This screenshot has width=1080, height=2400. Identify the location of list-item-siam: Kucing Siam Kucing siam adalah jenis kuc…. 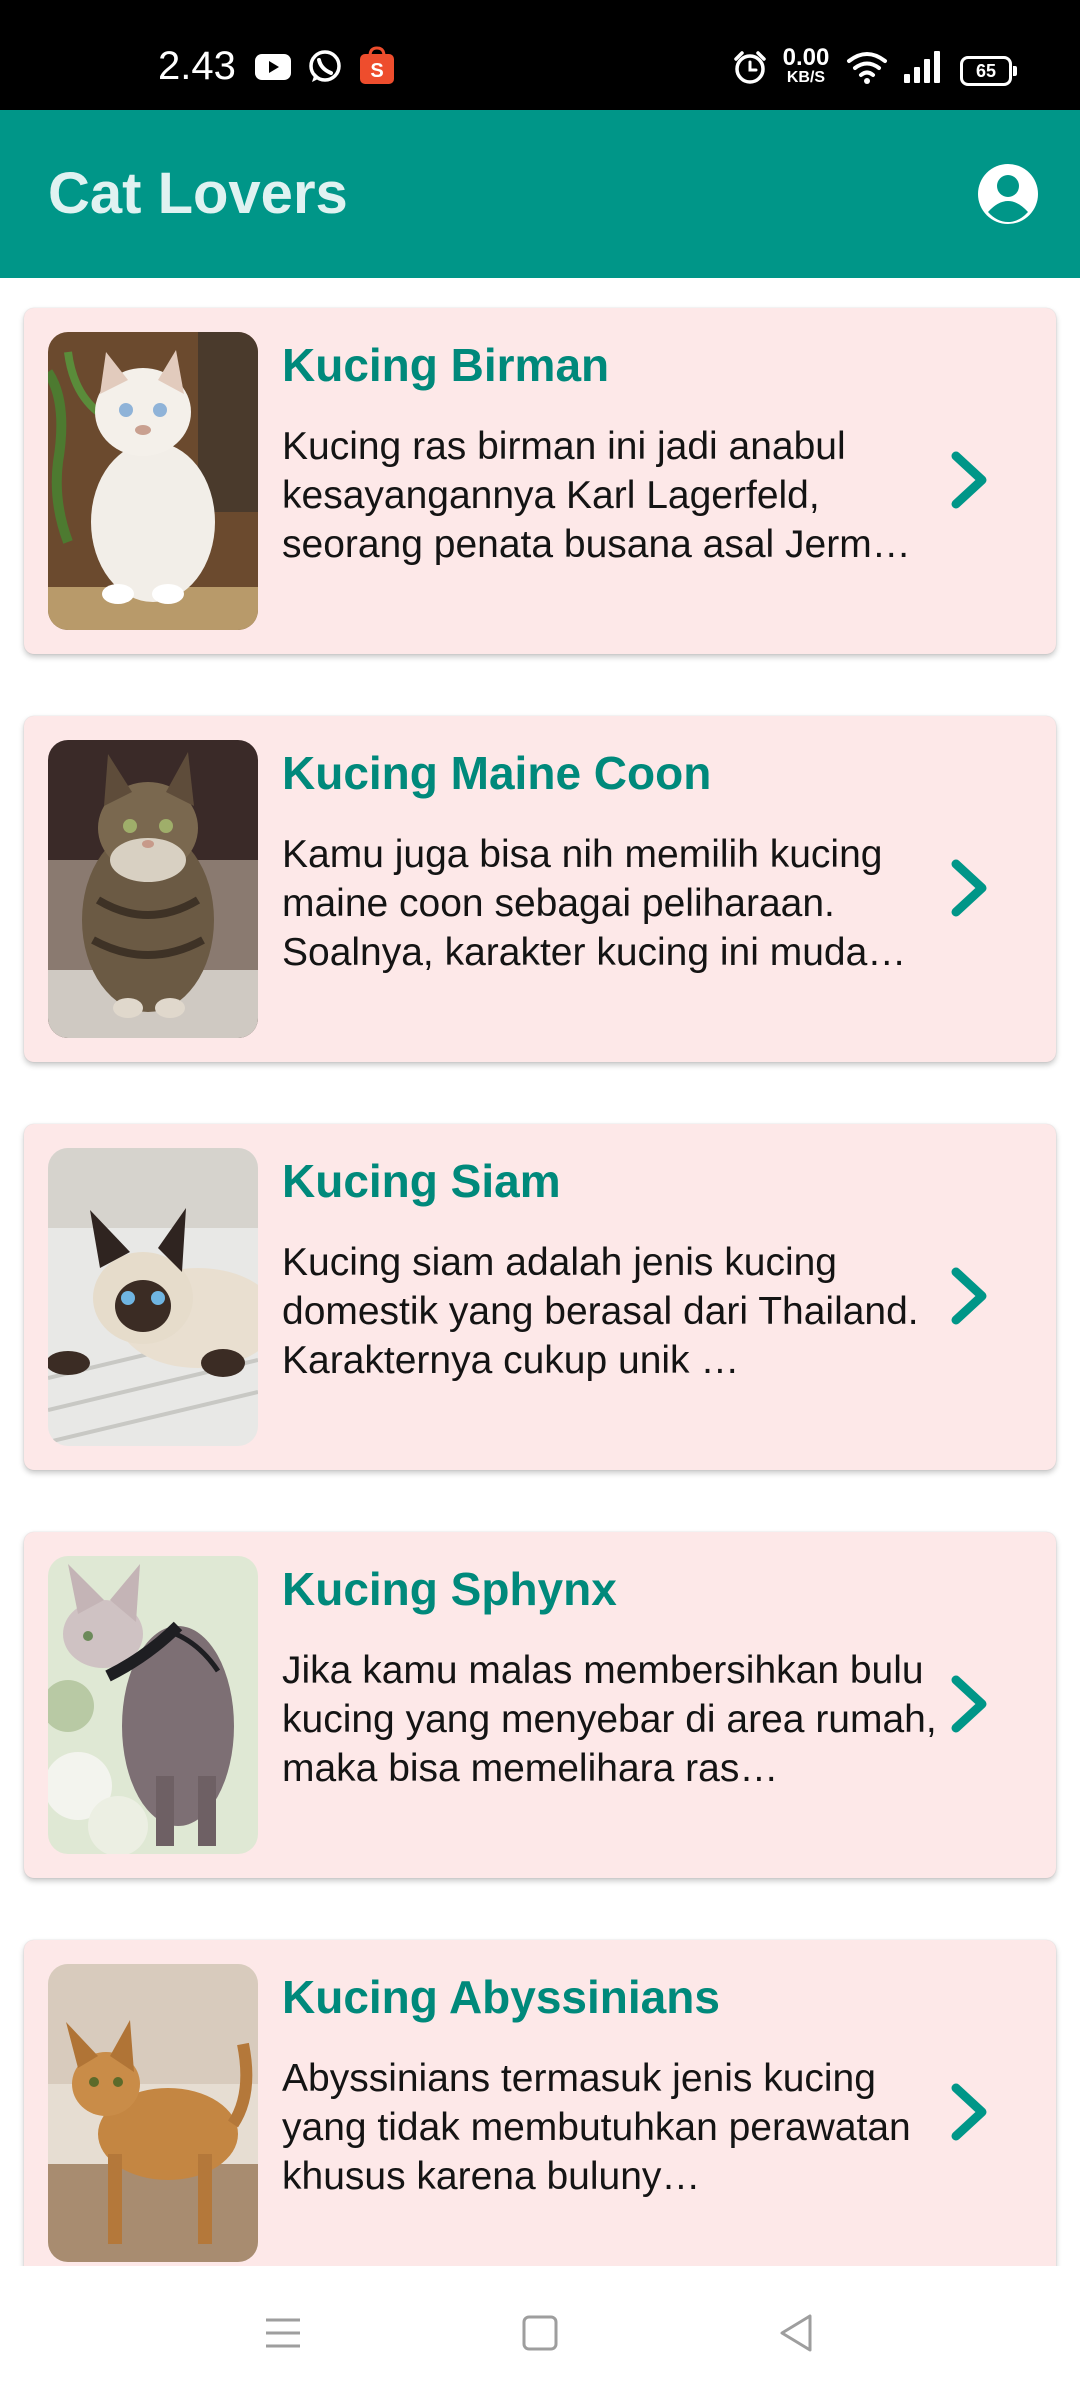
(540, 1297).